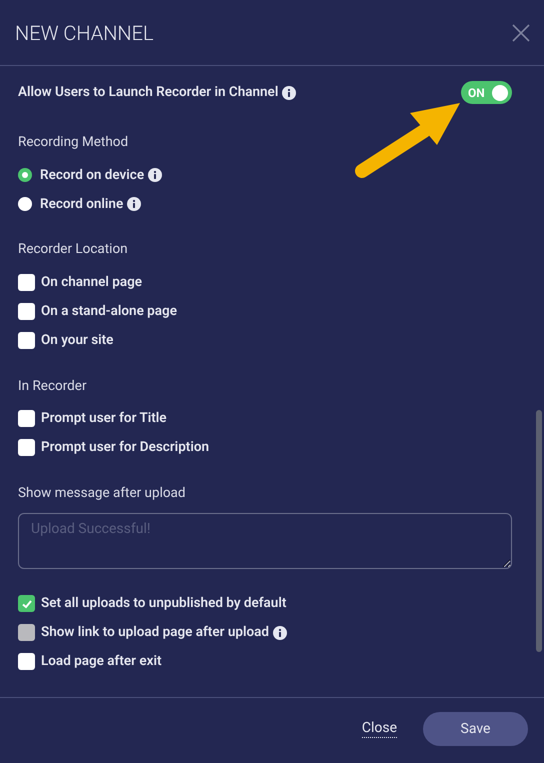 This screenshot has width=544, height=763. I want to click on option-label: Show link to upload page after upload, so click(155, 632).